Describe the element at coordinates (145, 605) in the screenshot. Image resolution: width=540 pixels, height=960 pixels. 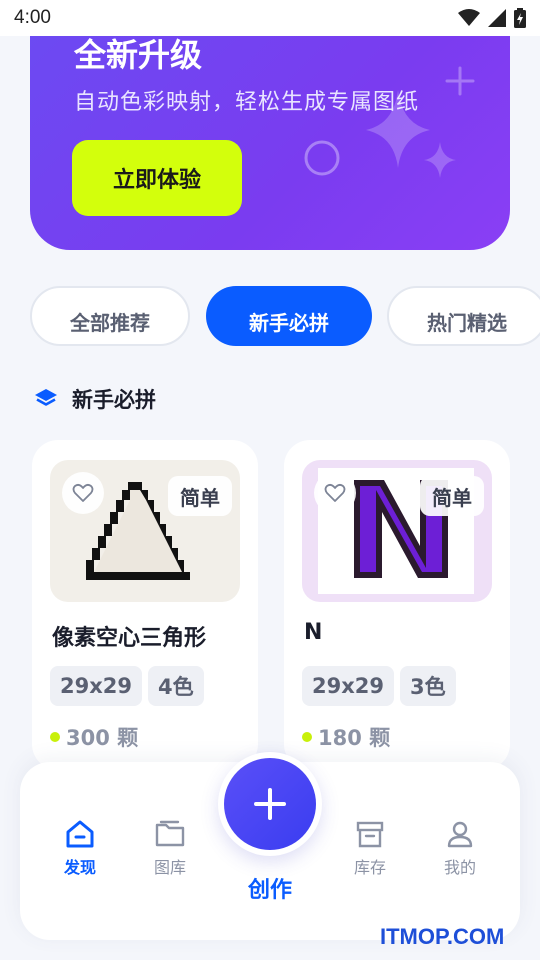
I see `pattern-card: 简单 像素空心三角形 29x29 4色 300 颗` at that location.